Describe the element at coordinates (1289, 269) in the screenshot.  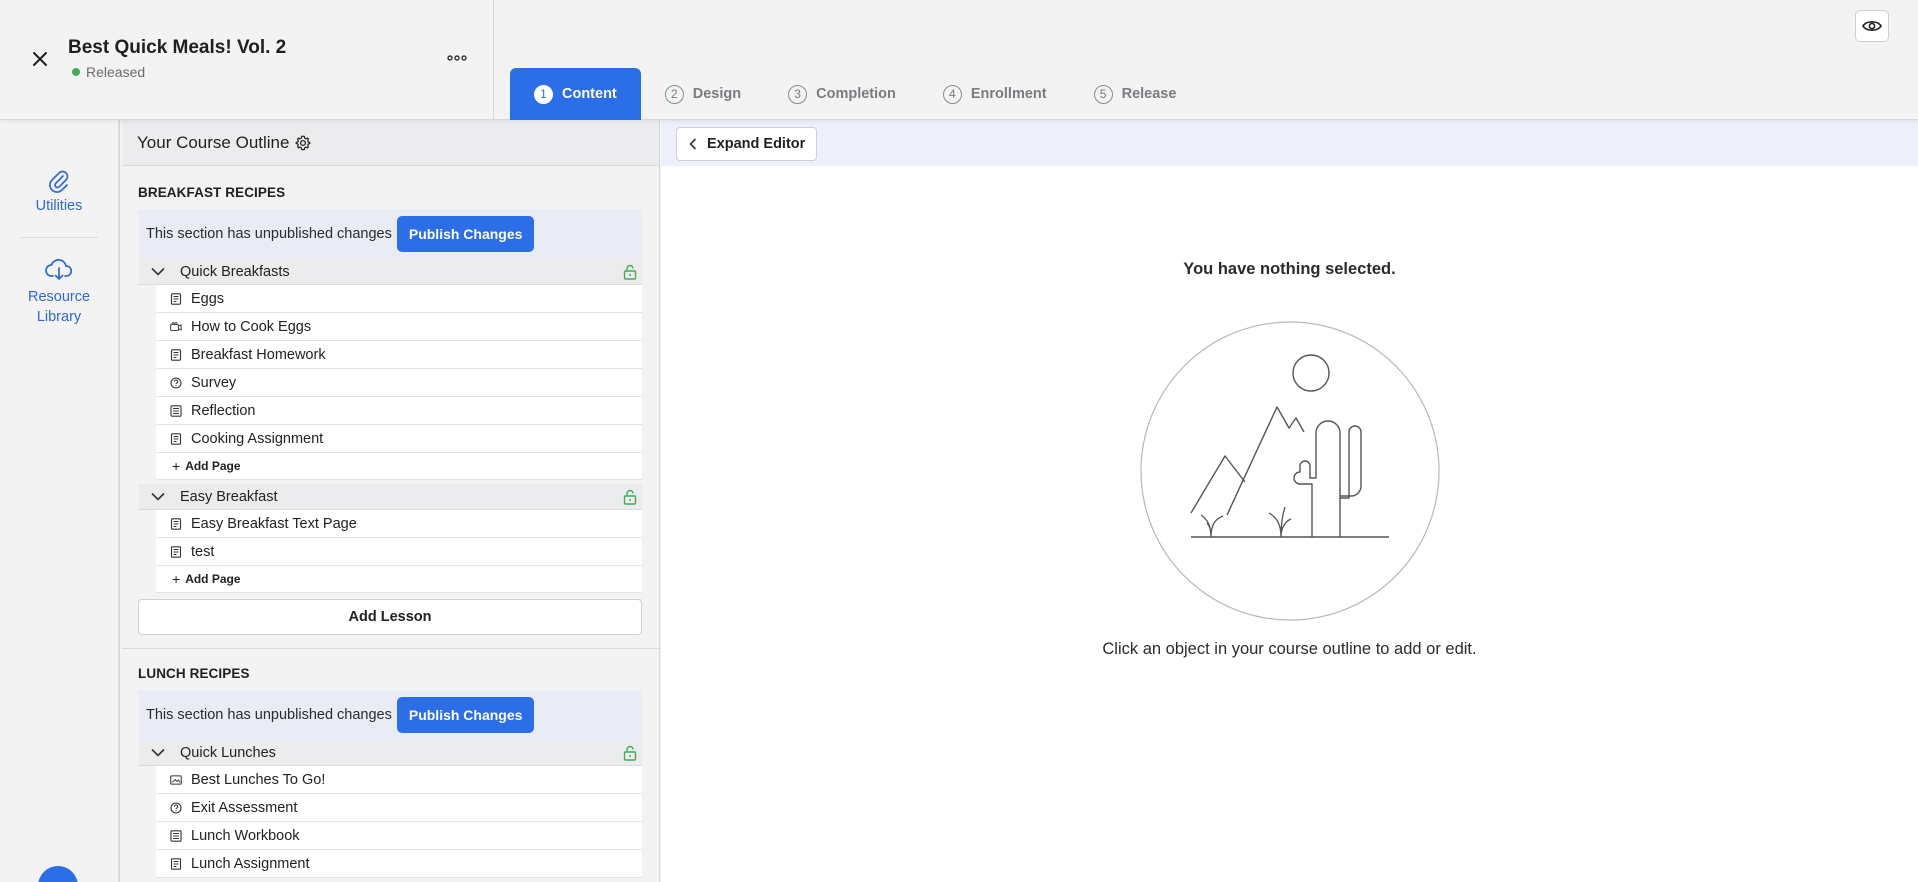
I see `empty-state-title: You have nothing selected.` at that location.